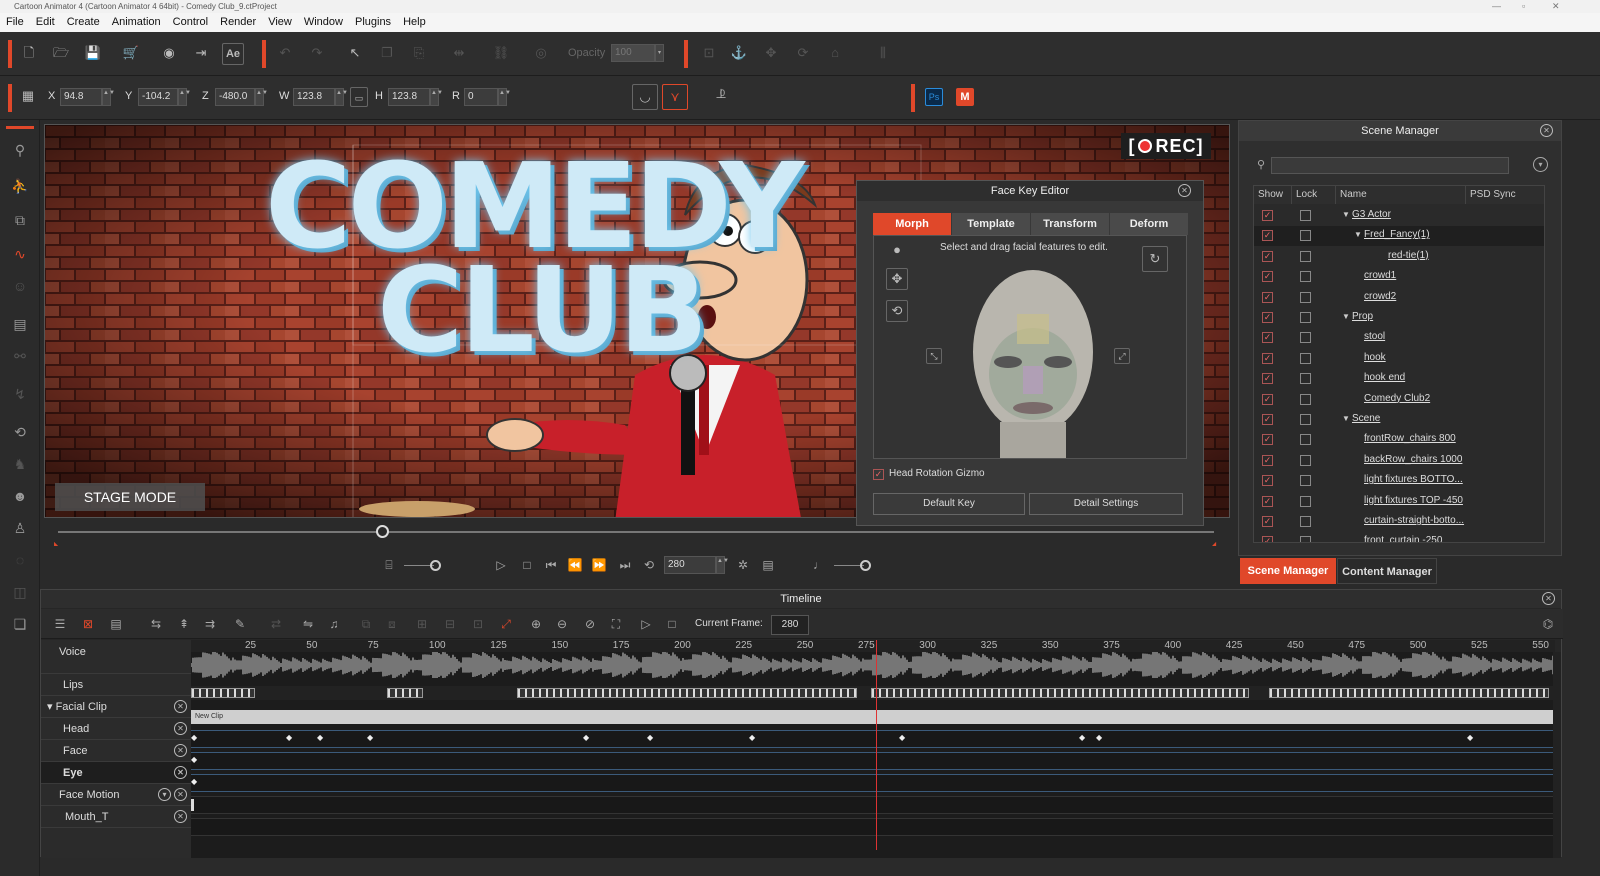 Image resolution: width=1600 pixels, height=876 pixels. Describe the element at coordinates (991, 224) in the screenshot. I see `tab-template: Template` at that location.